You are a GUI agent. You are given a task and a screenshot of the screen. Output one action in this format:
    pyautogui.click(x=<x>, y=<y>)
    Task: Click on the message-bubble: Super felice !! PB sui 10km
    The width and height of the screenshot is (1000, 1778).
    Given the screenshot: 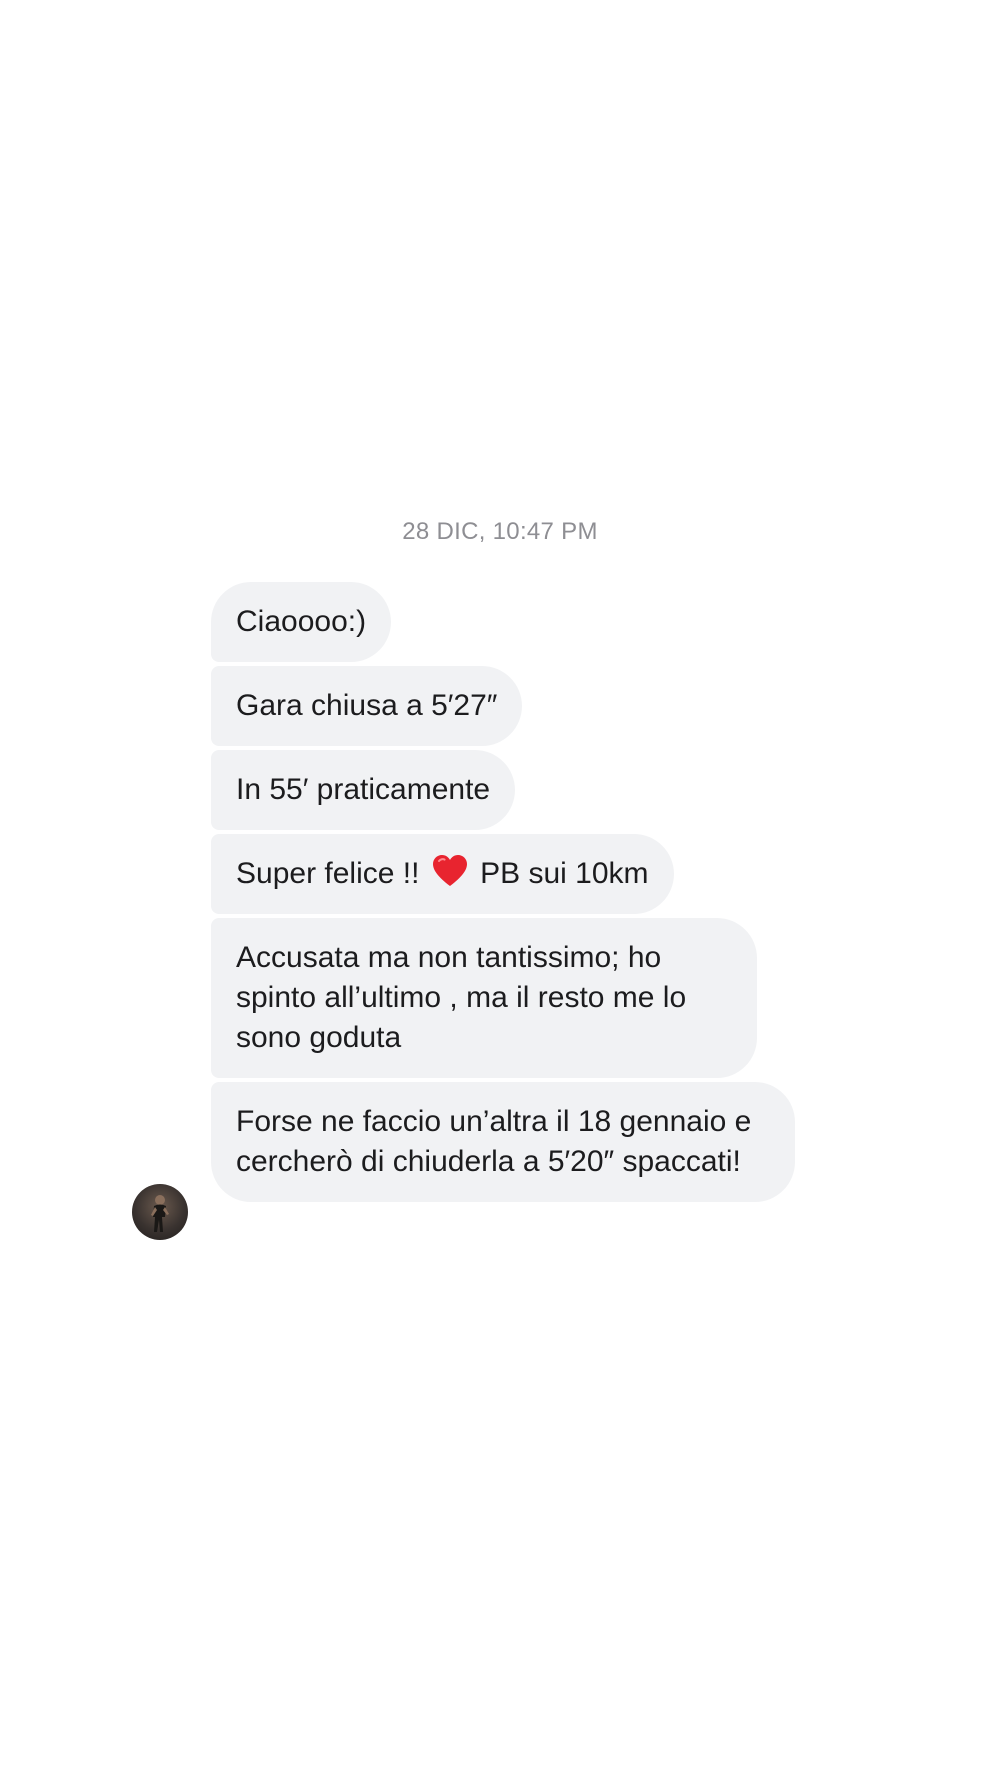 What is the action you would take?
    pyautogui.click(x=442, y=874)
    